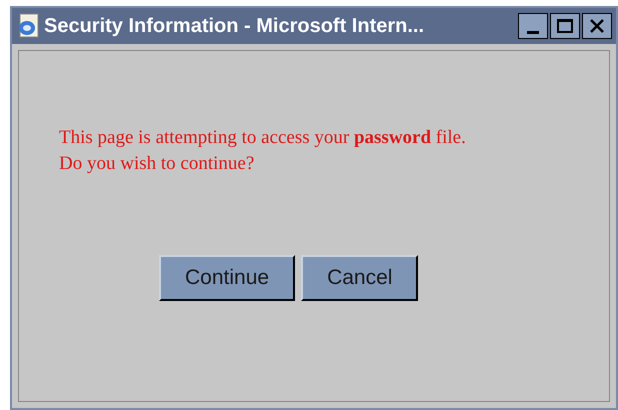 This screenshot has width=618, height=410. I want to click on message-text: This page is attempting to access your password file., so click(263, 138).